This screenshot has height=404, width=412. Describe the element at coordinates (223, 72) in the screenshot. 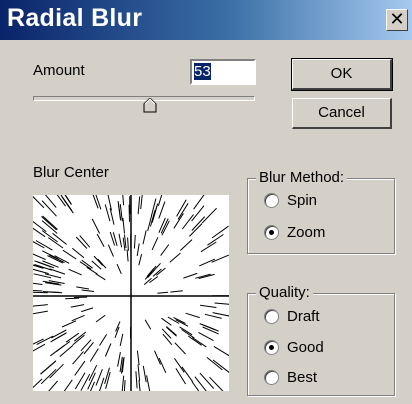

I see `amount-input: 53` at that location.